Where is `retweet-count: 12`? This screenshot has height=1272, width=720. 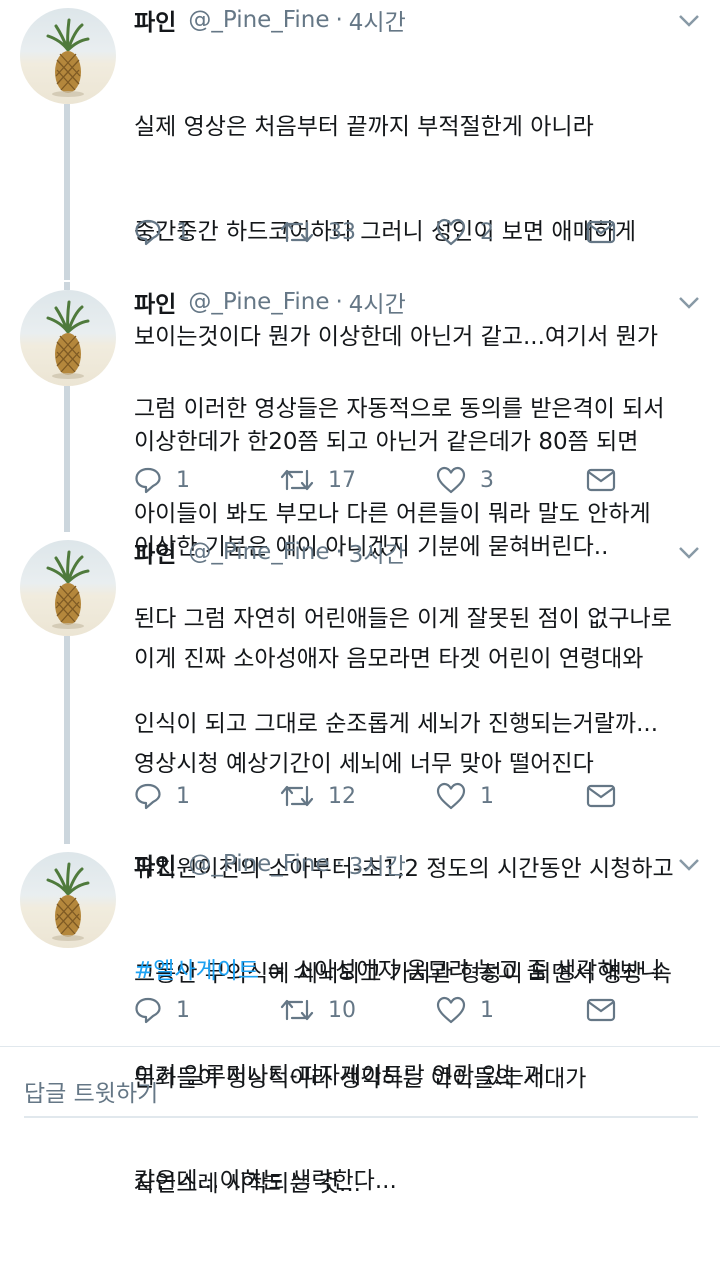
retweet-count: 12 is located at coordinates (342, 796).